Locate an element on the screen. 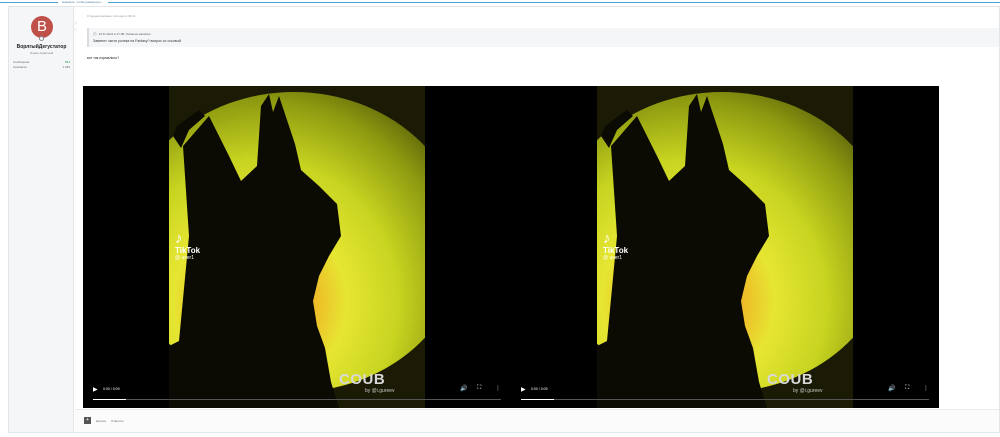 The image size is (1000, 437). reply-action: Ответить is located at coordinates (117, 421).